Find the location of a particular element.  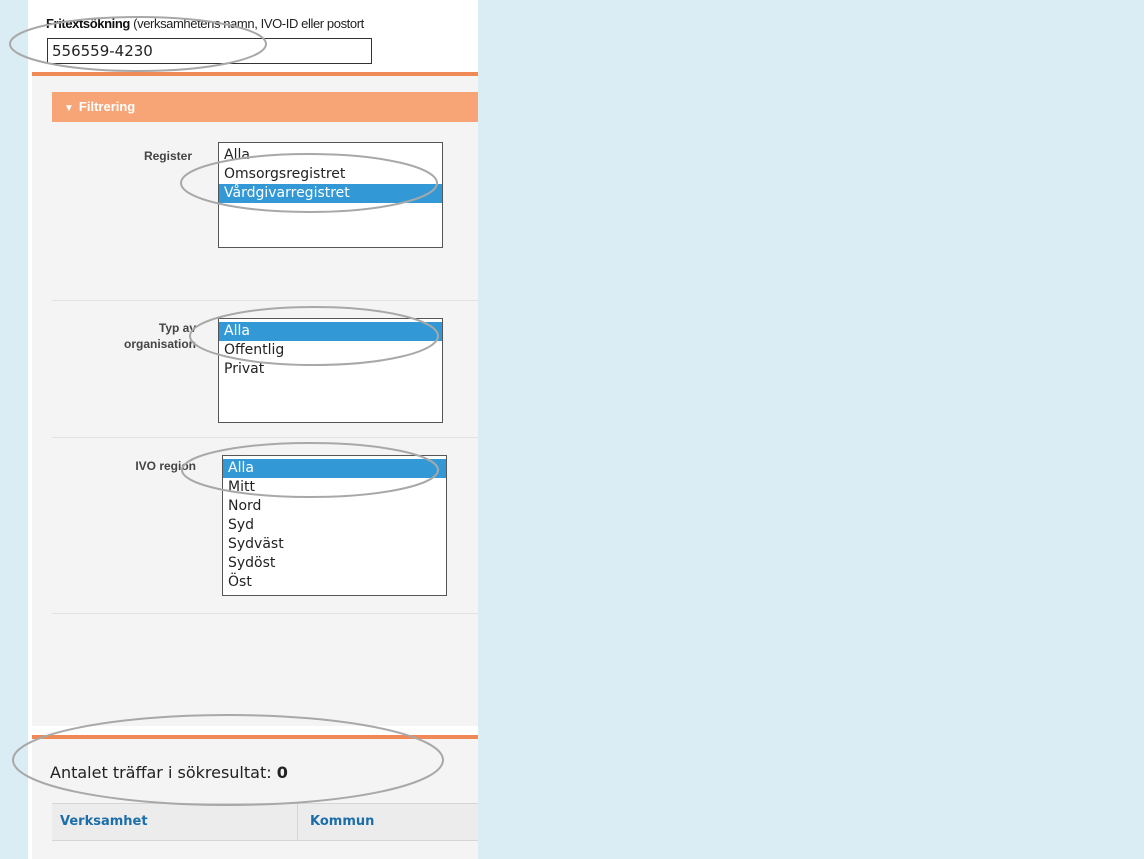

column-header-verksamhet: Verksamhet is located at coordinates (104, 821).